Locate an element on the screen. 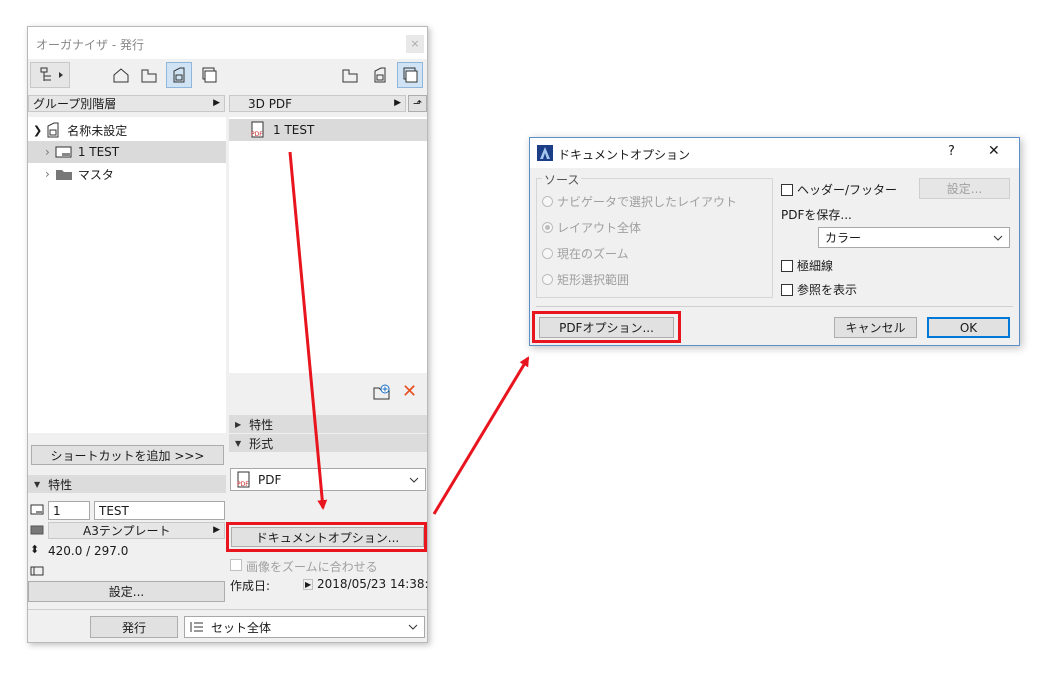 The image size is (1054, 673). annotation-arrows is located at coordinates (409, 333).